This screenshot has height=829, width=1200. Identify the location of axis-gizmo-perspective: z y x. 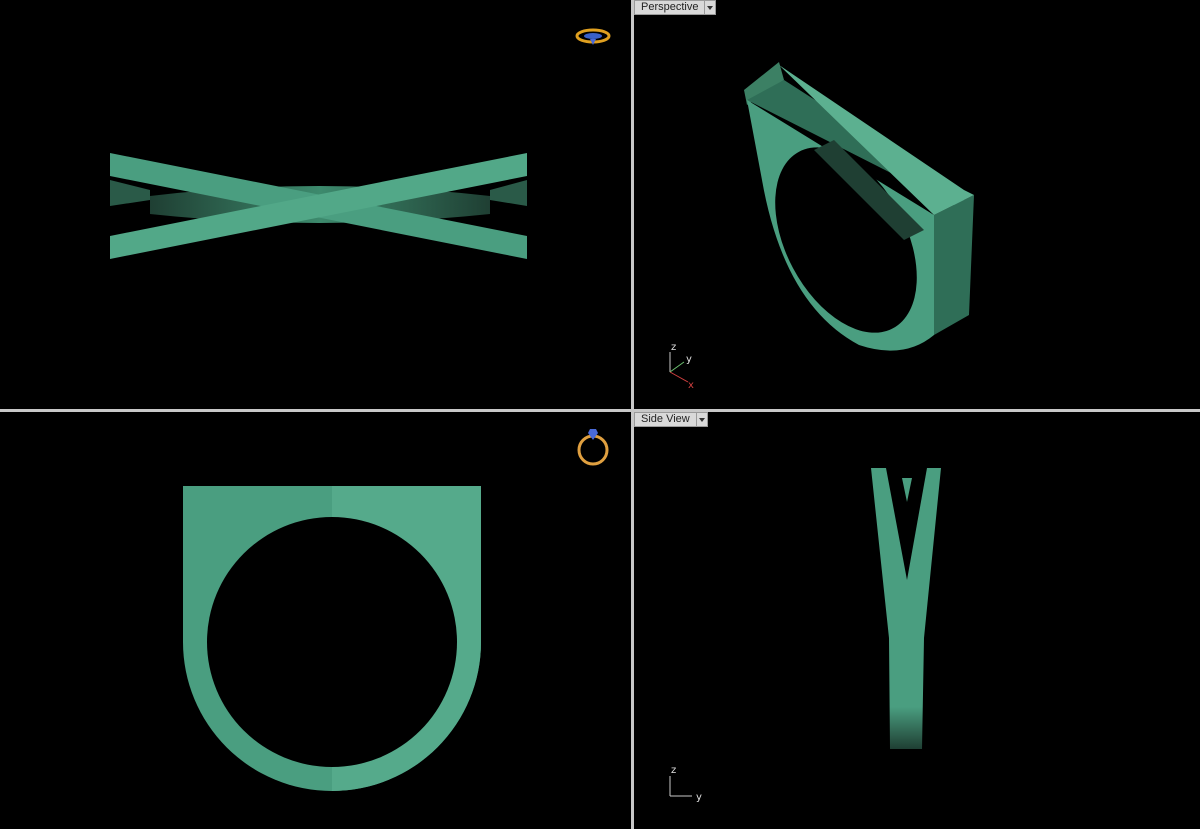
(681, 366).